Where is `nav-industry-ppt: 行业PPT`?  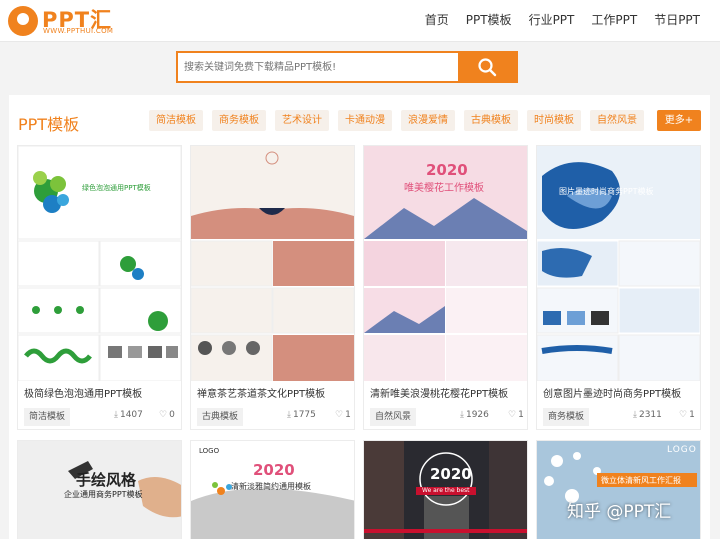
nav-industry-ppt: 行业PPT is located at coordinates (552, 20).